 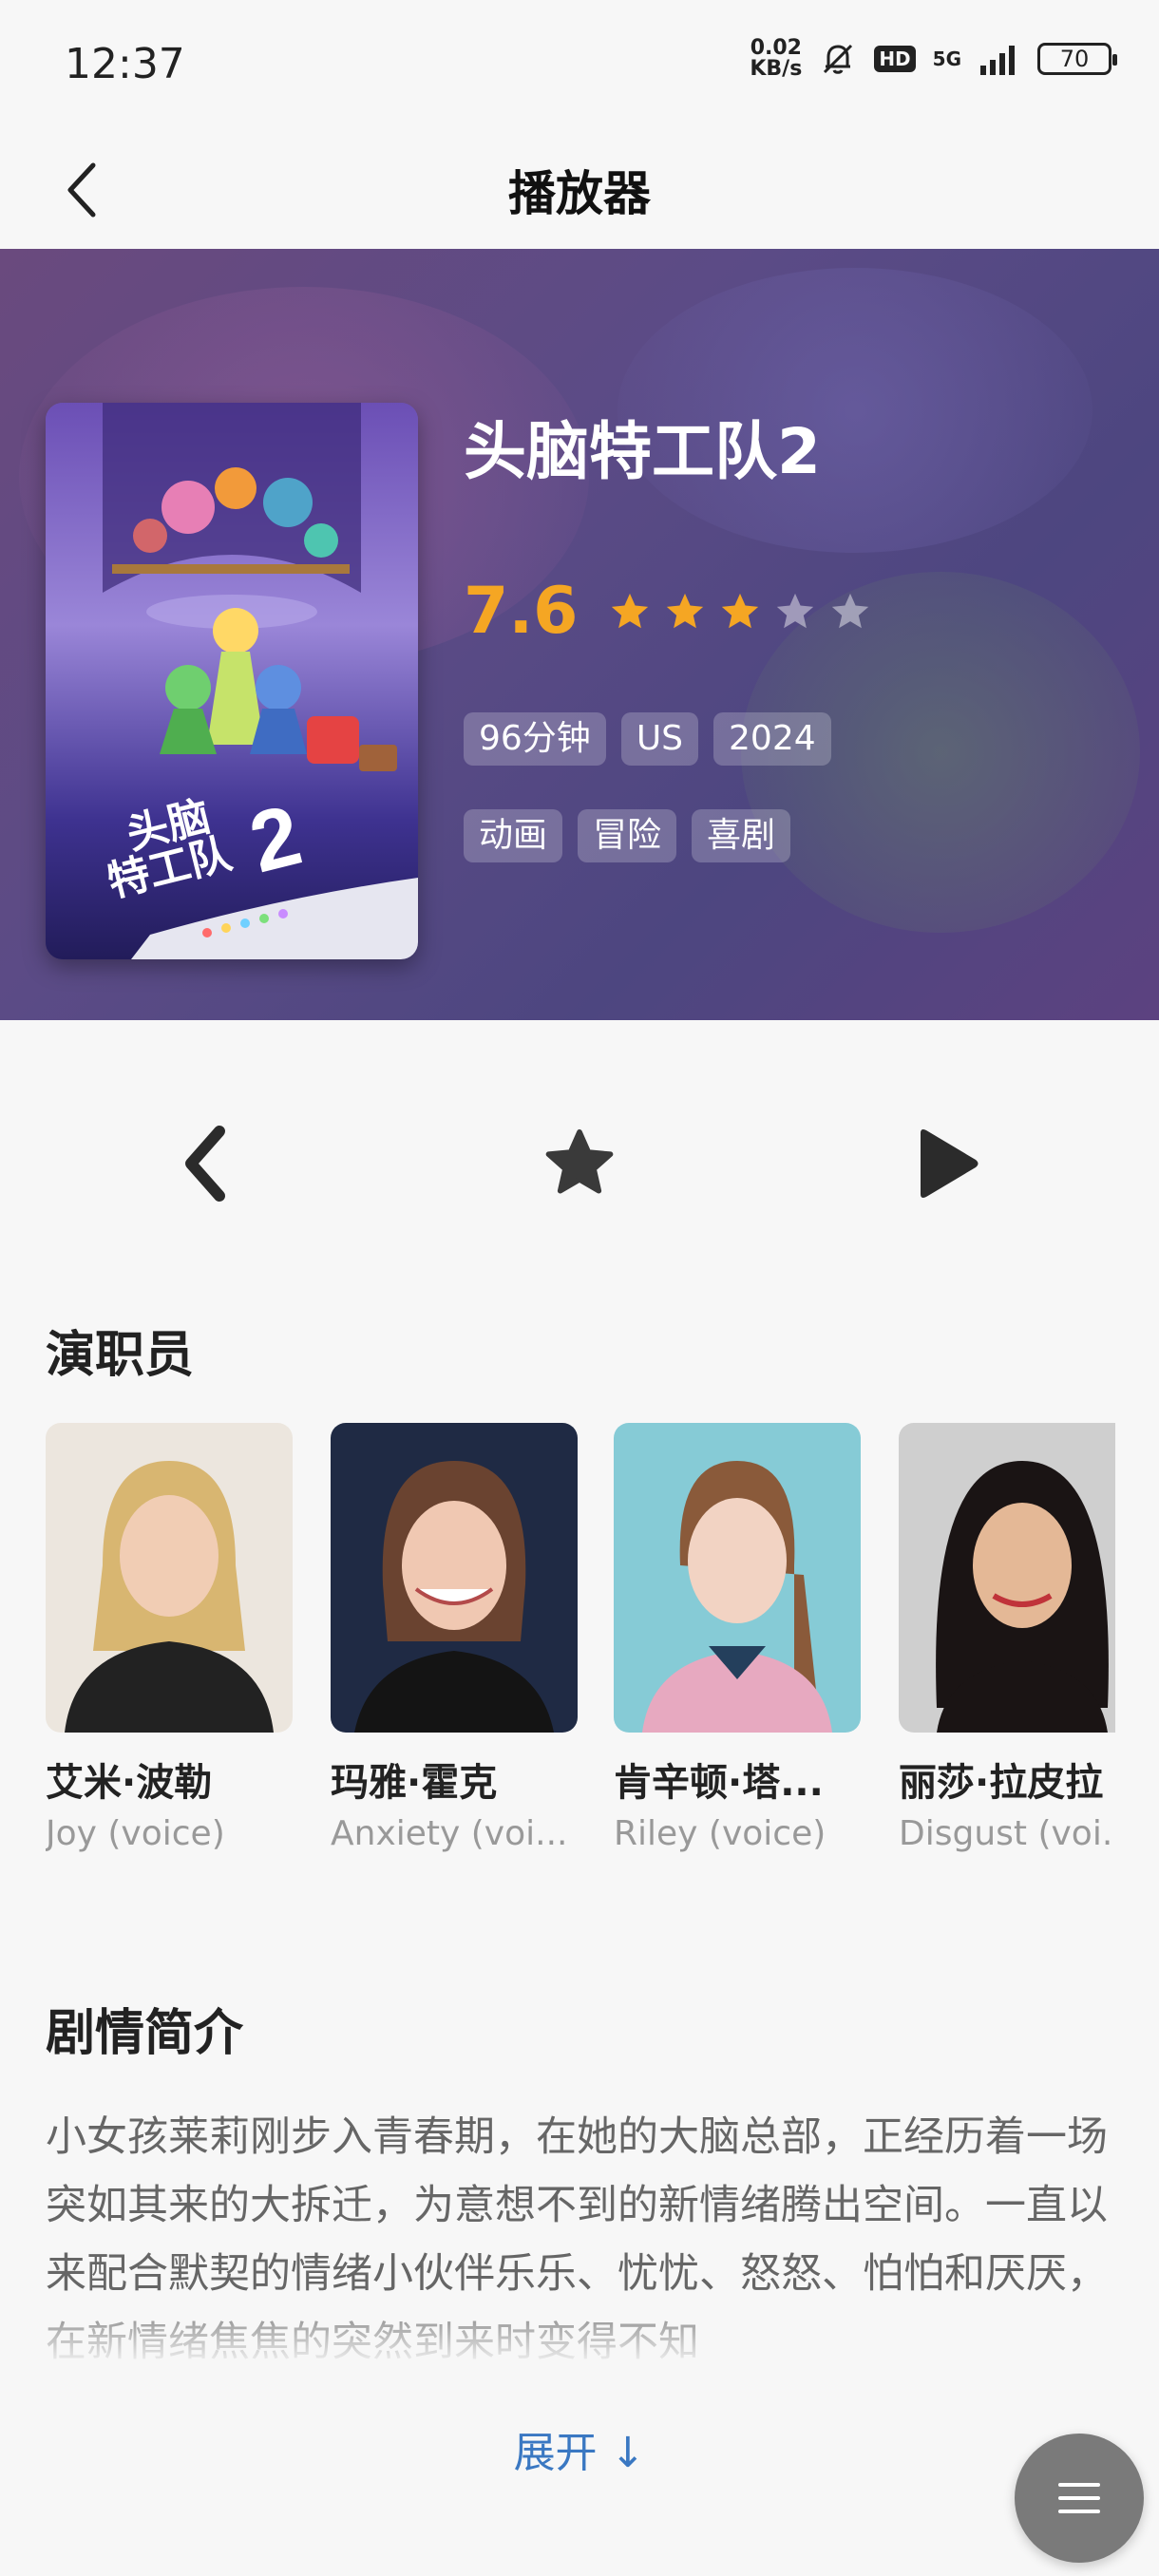 What do you see at coordinates (720, 1833) in the screenshot?
I see `cast-role: Riley (voice)` at bounding box center [720, 1833].